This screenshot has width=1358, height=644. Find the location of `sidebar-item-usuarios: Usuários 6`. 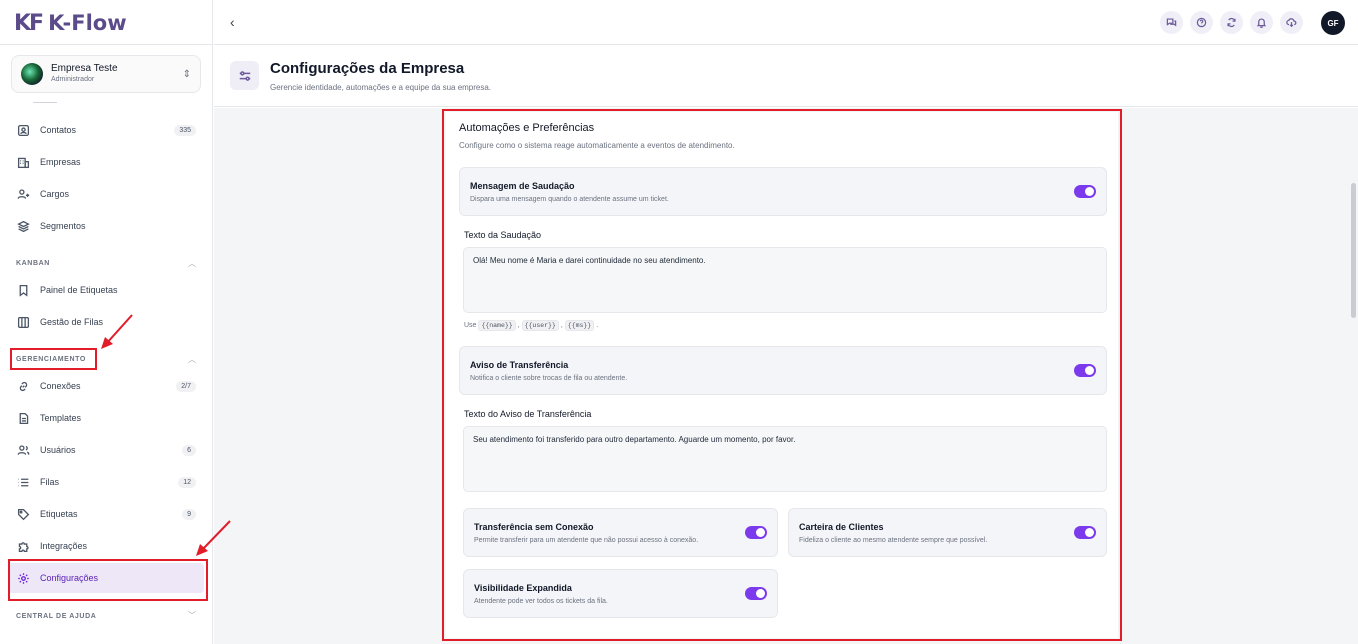

sidebar-item-usuarios: Usuários 6 is located at coordinates (106, 450).